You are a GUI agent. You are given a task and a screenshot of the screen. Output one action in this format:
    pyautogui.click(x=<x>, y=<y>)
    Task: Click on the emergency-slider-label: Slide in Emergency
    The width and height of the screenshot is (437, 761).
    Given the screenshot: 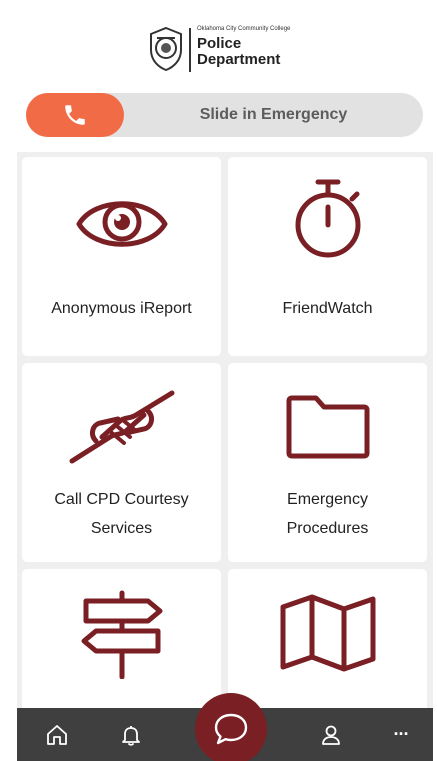 What is the action you would take?
    pyautogui.click(x=273, y=114)
    